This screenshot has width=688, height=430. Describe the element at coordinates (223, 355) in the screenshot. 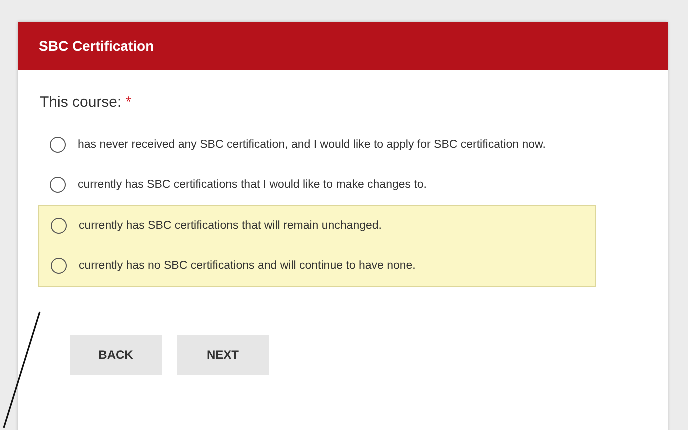

I see `next-button: NEXT` at that location.